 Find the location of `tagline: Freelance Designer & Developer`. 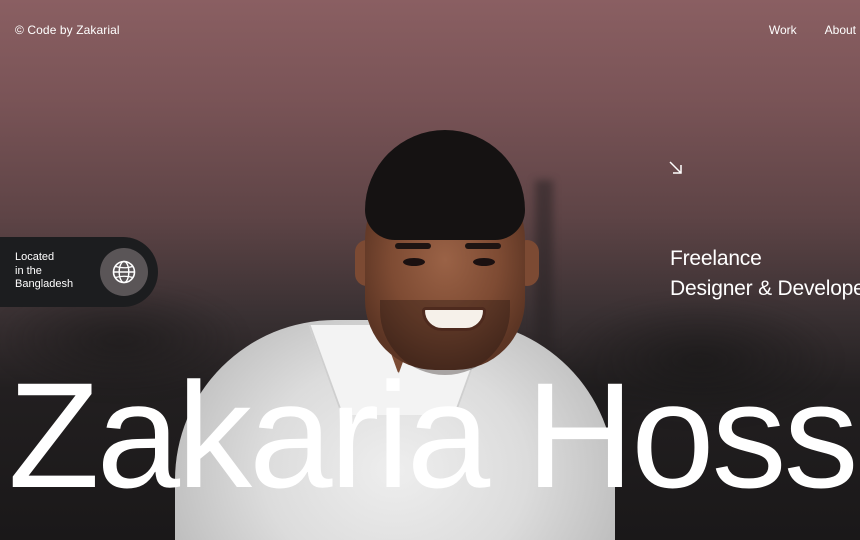

tagline: Freelance Designer & Developer is located at coordinates (765, 274).